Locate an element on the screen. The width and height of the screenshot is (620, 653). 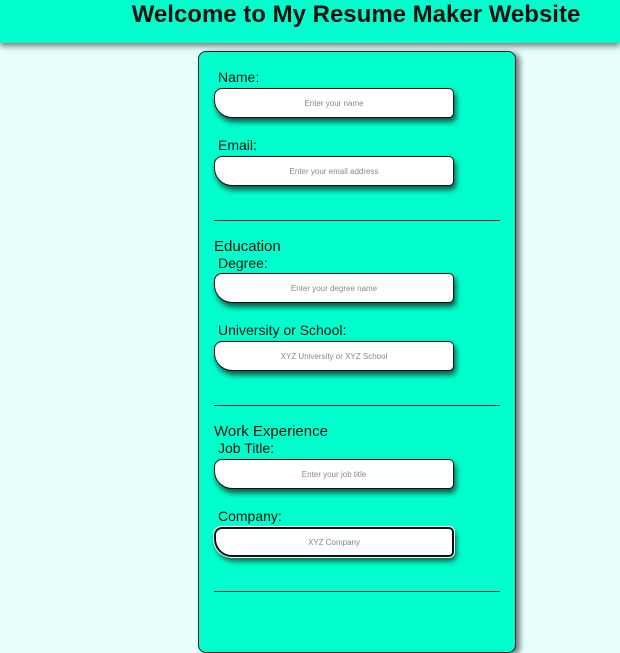
degree-label: Degree: is located at coordinates (243, 263).